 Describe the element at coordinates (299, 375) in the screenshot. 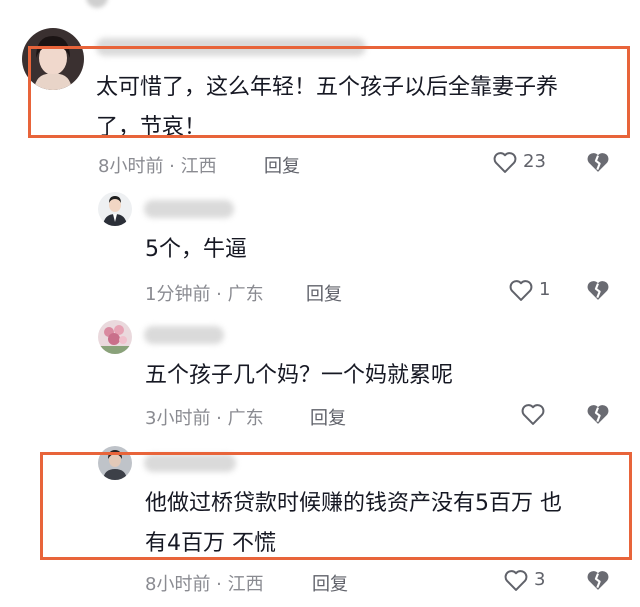

I see `comment-text-line1: 五个孩子几个妈？一个妈就累呢` at that location.